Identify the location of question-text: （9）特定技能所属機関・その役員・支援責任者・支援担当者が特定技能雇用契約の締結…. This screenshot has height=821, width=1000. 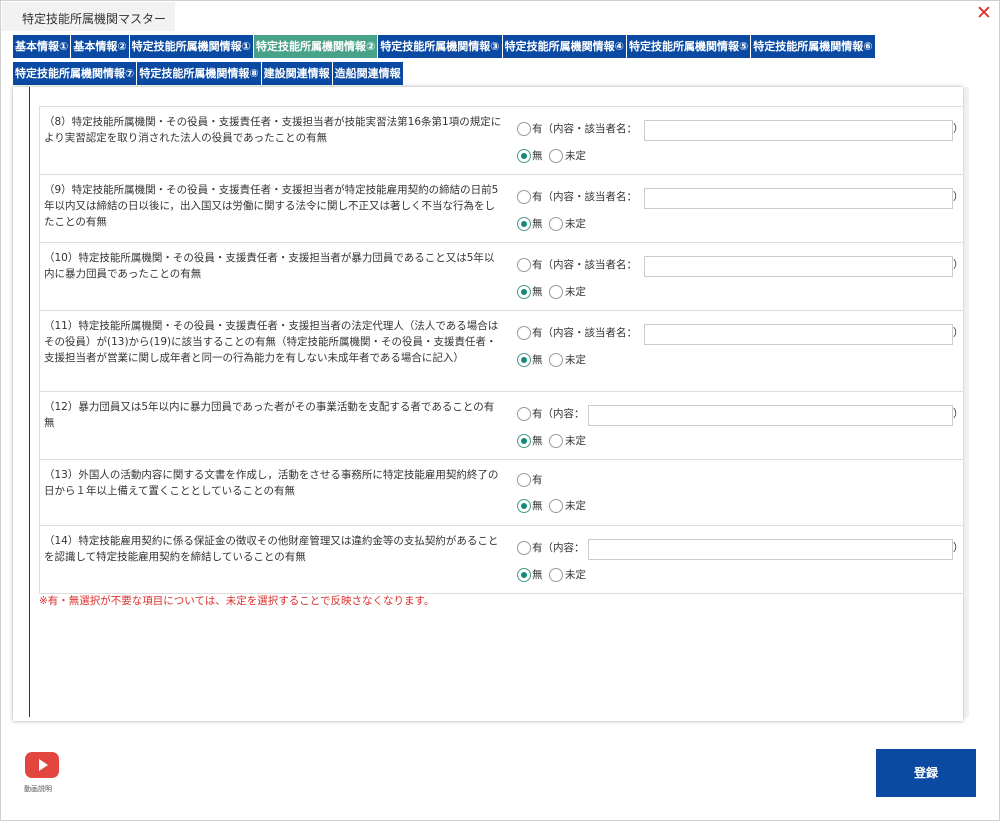
(271, 206).